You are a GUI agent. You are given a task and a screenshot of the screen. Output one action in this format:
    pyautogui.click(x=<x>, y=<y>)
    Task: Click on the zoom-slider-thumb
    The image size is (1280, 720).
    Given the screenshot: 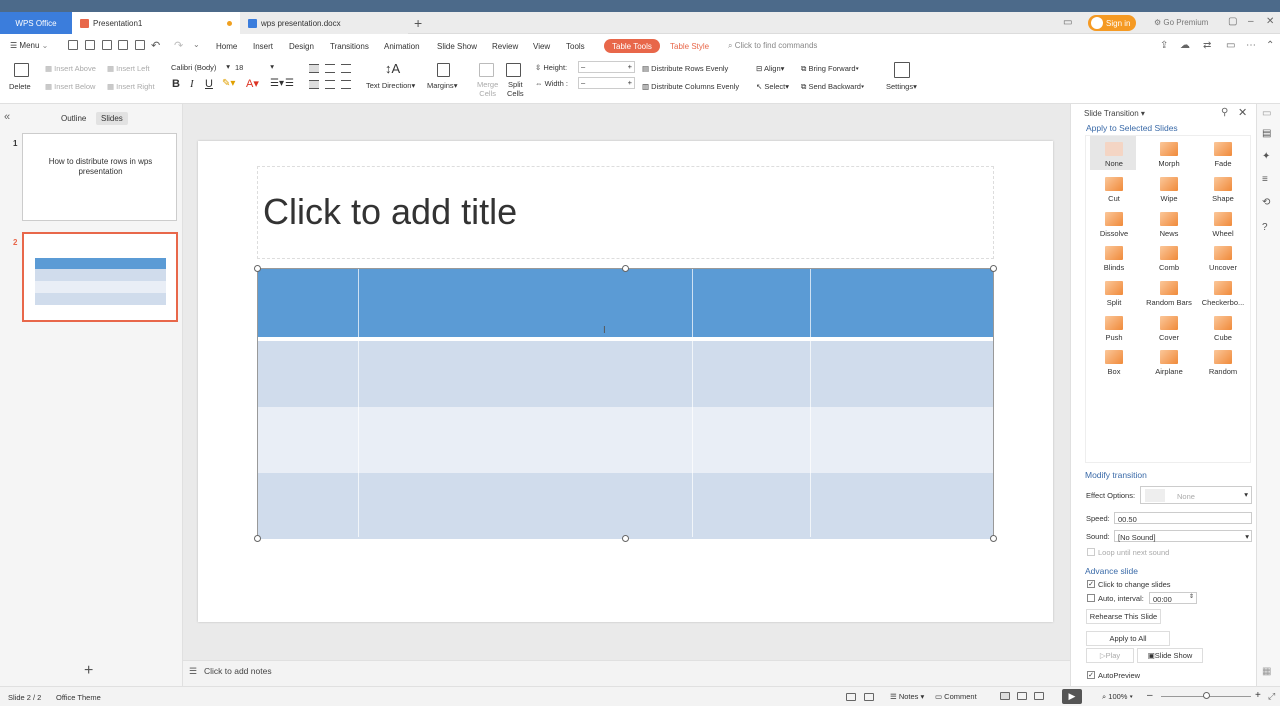 What is the action you would take?
    pyautogui.click(x=1206, y=695)
    